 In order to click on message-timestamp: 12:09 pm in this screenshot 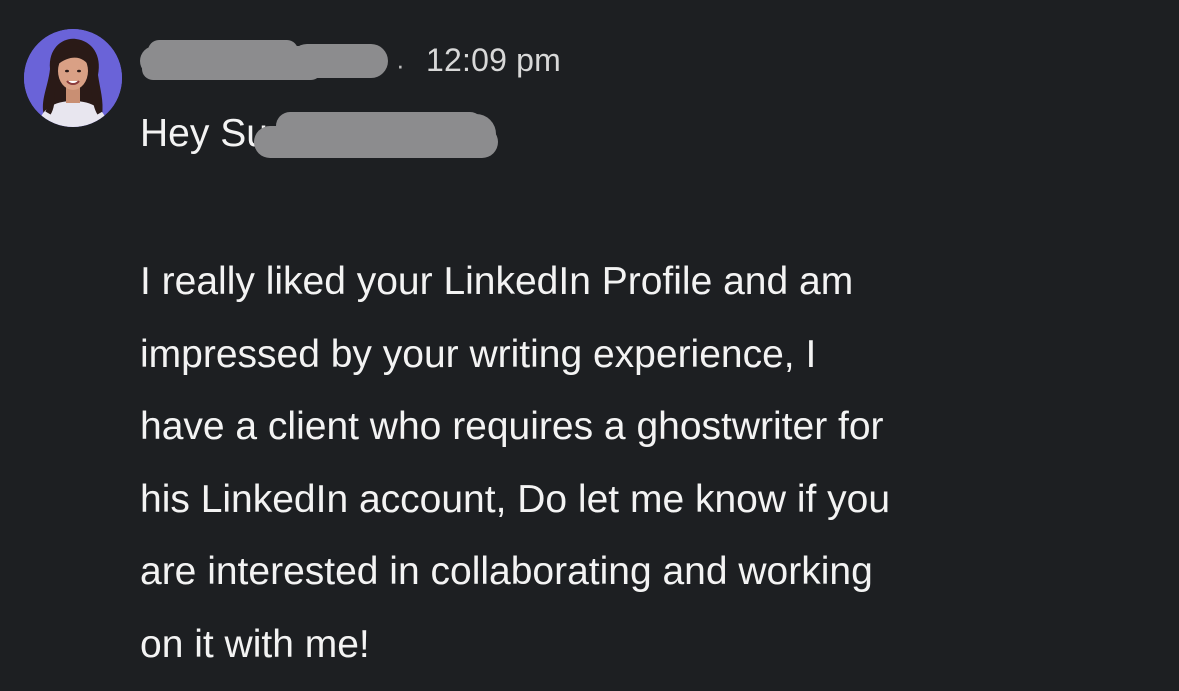, I will do `click(494, 60)`.